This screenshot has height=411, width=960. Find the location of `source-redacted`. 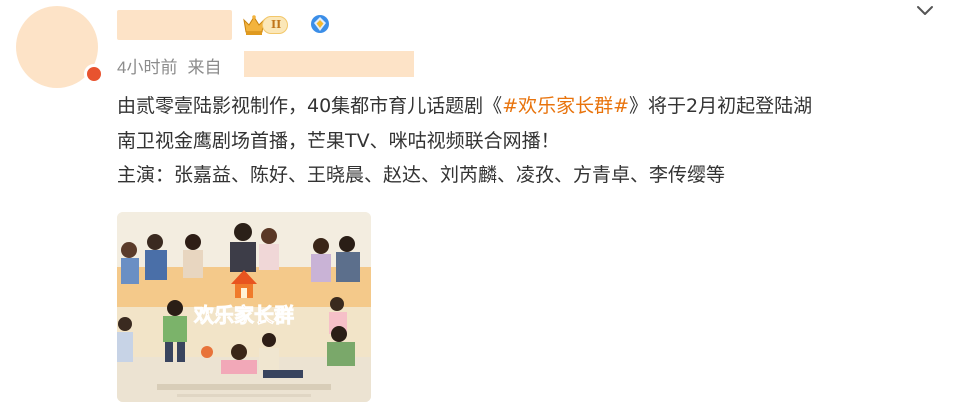

source-redacted is located at coordinates (329, 64).